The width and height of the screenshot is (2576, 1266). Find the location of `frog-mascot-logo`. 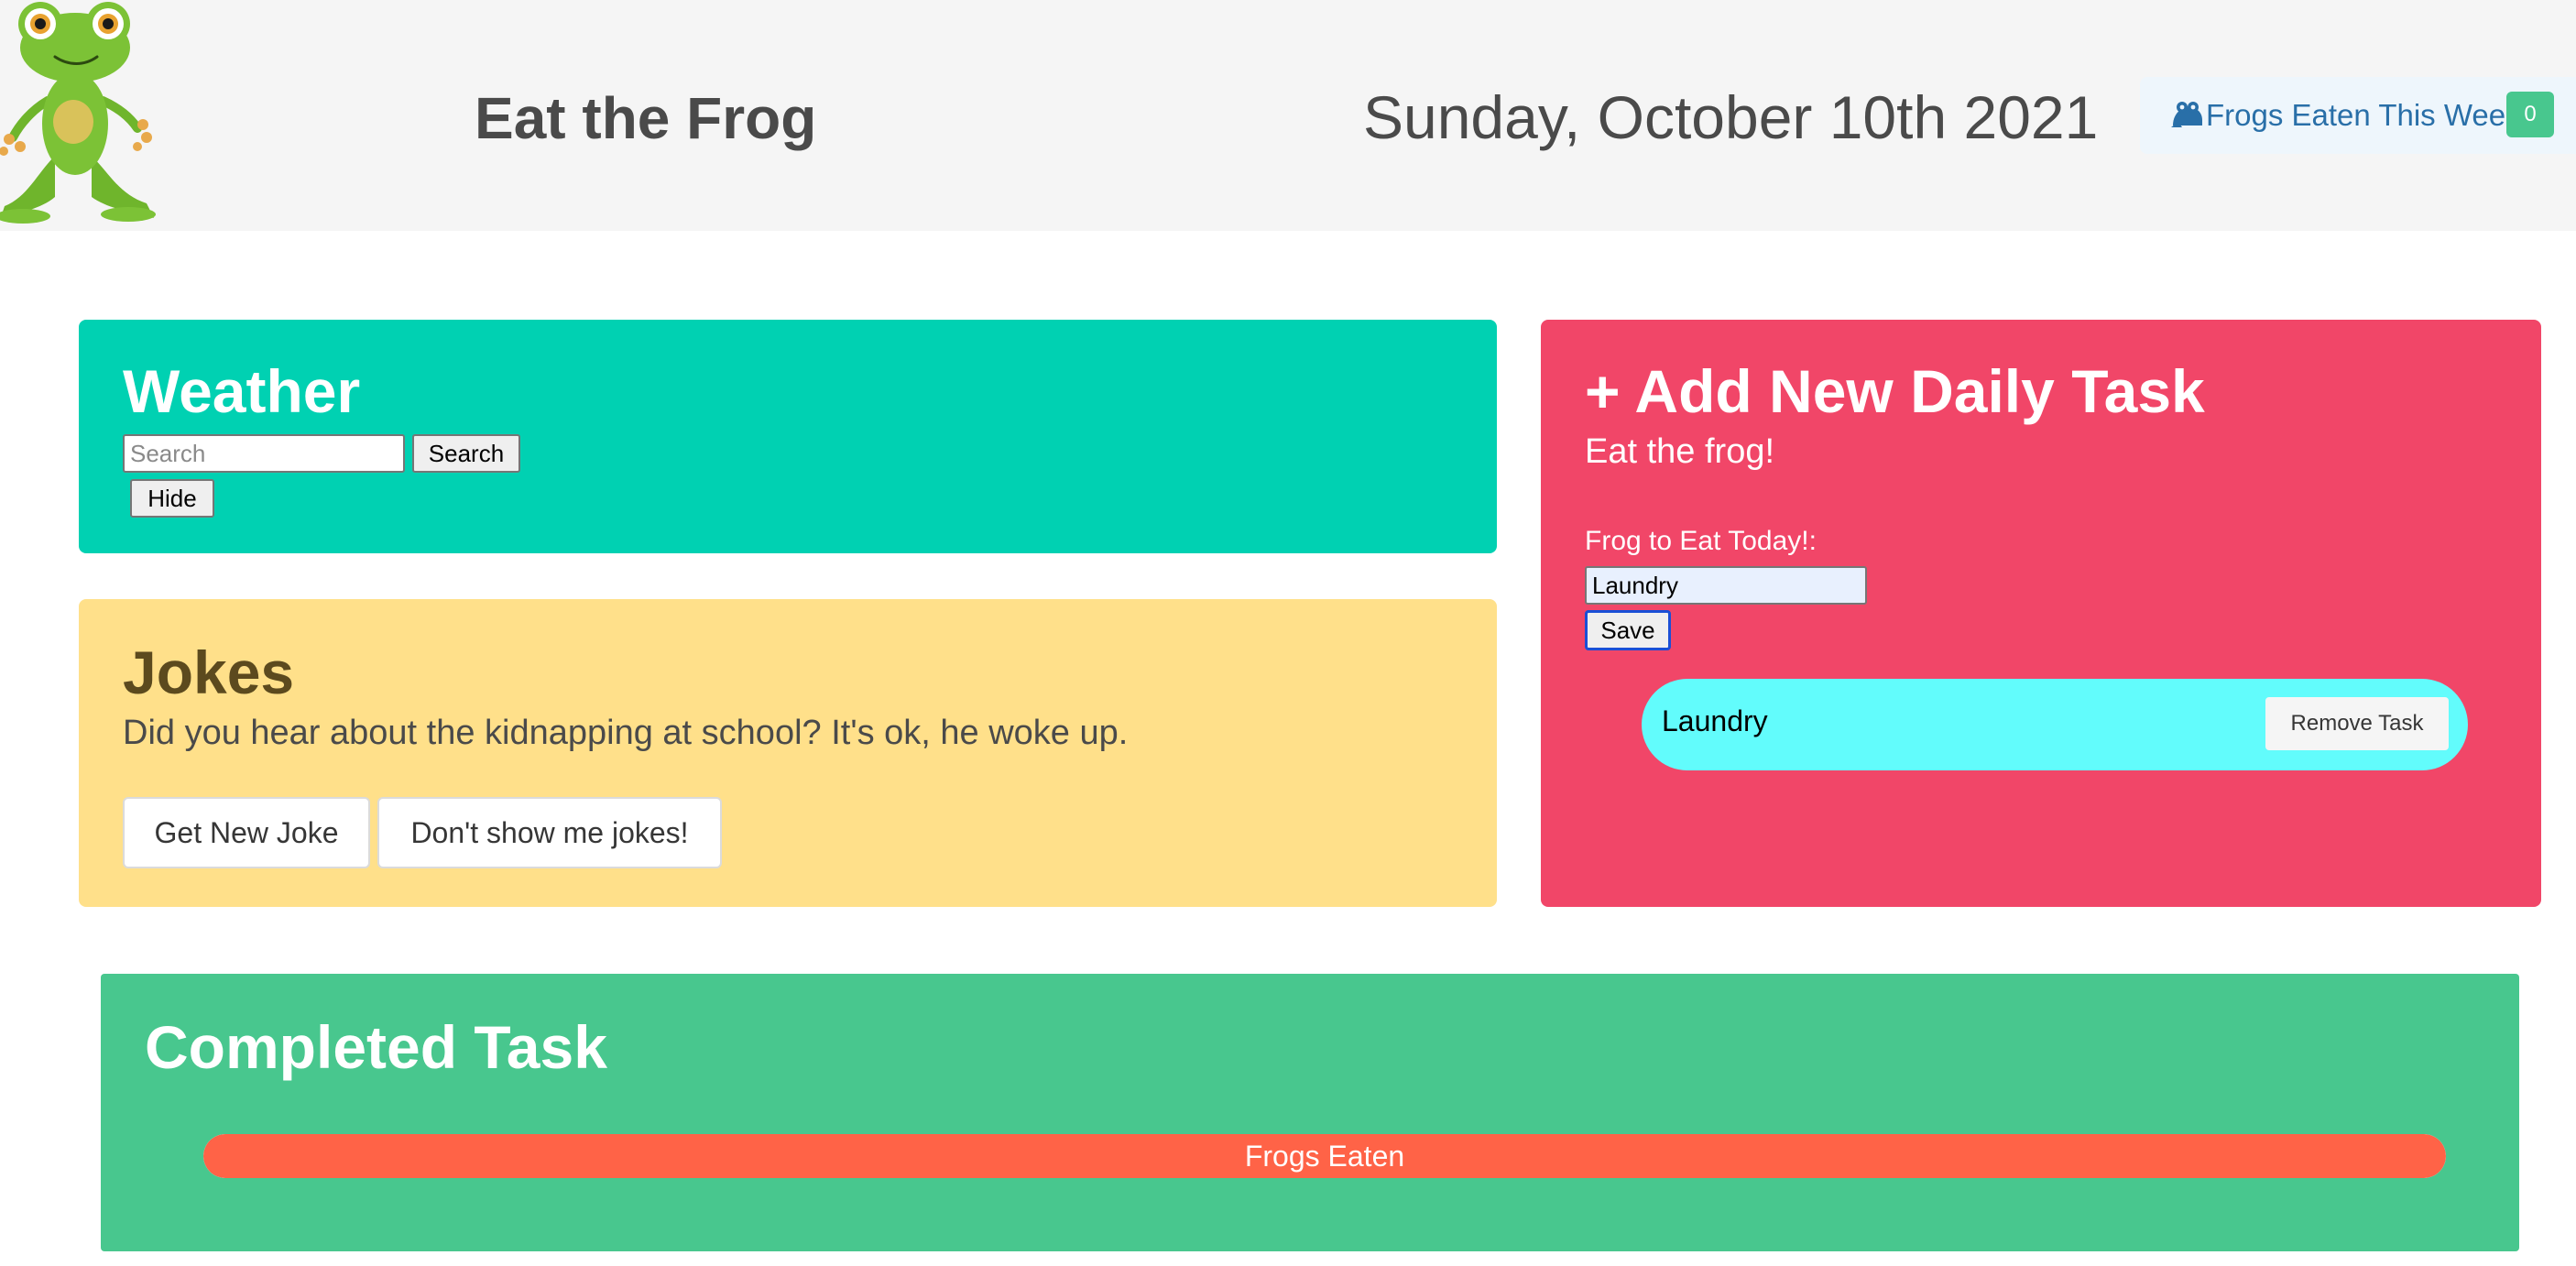

frog-mascot-logo is located at coordinates (78, 113).